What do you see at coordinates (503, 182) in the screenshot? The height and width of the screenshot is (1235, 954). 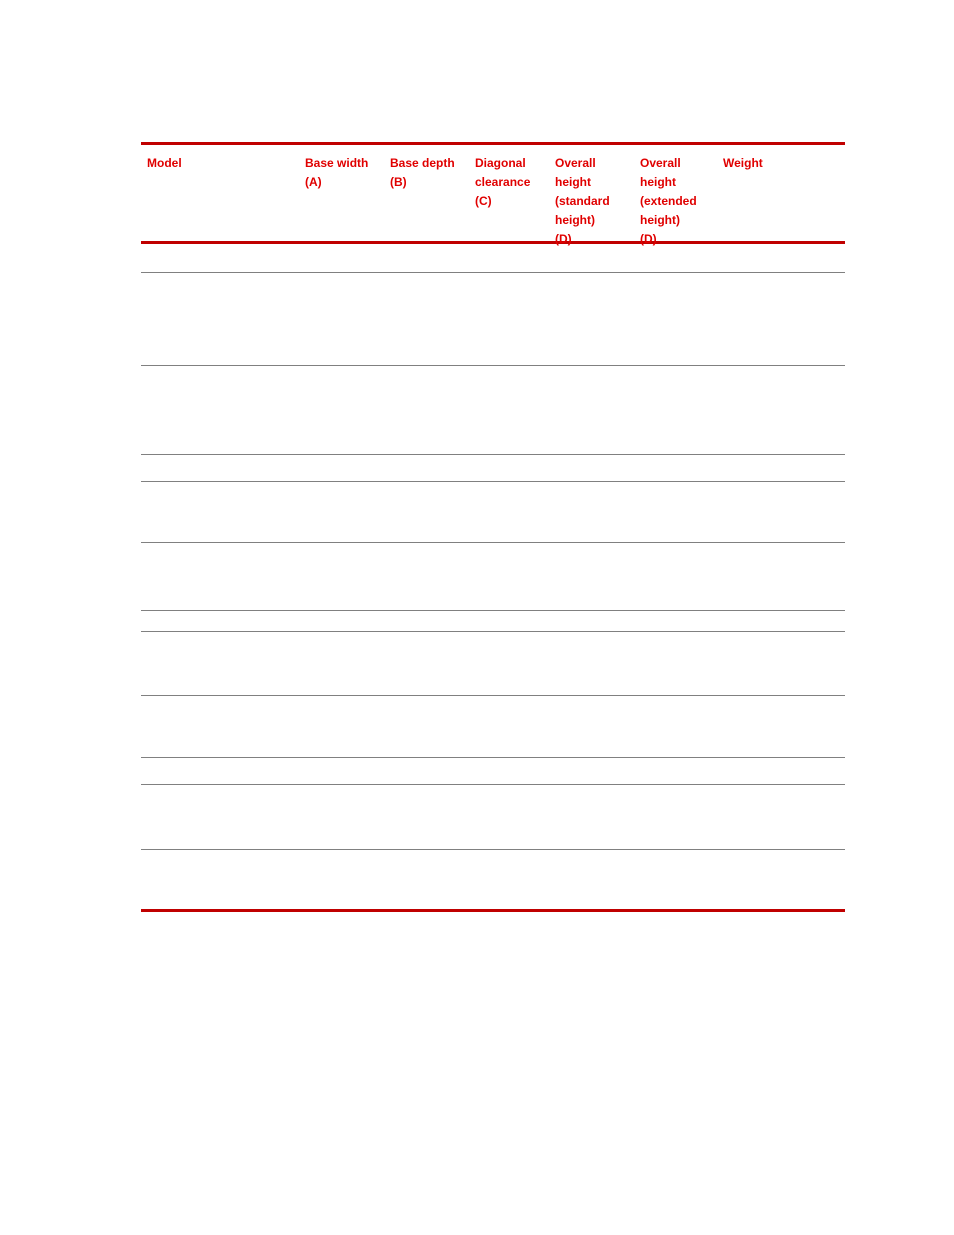 I see `column-header-diagonal-clearance: Diagonal clearance (C)` at bounding box center [503, 182].